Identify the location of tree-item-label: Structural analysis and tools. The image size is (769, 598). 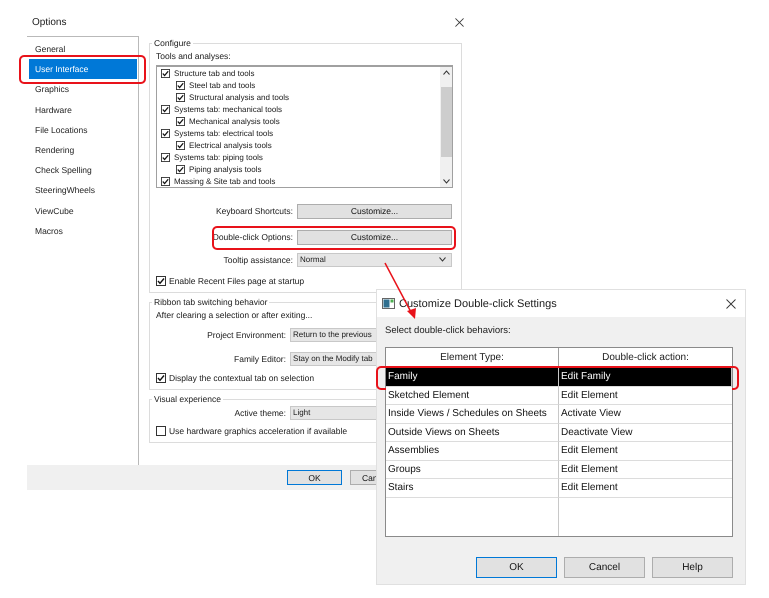
(239, 97).